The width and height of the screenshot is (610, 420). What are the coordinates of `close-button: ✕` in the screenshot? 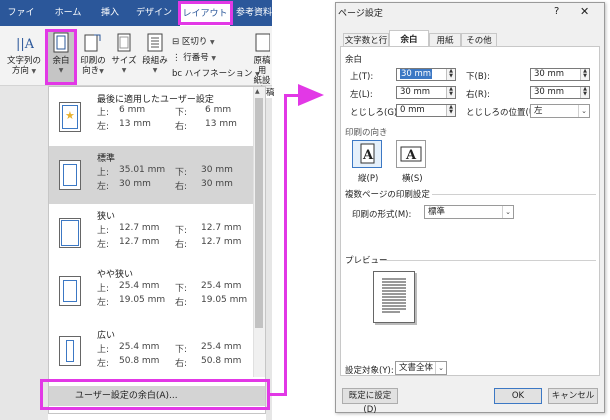 It's located at (584, 11).